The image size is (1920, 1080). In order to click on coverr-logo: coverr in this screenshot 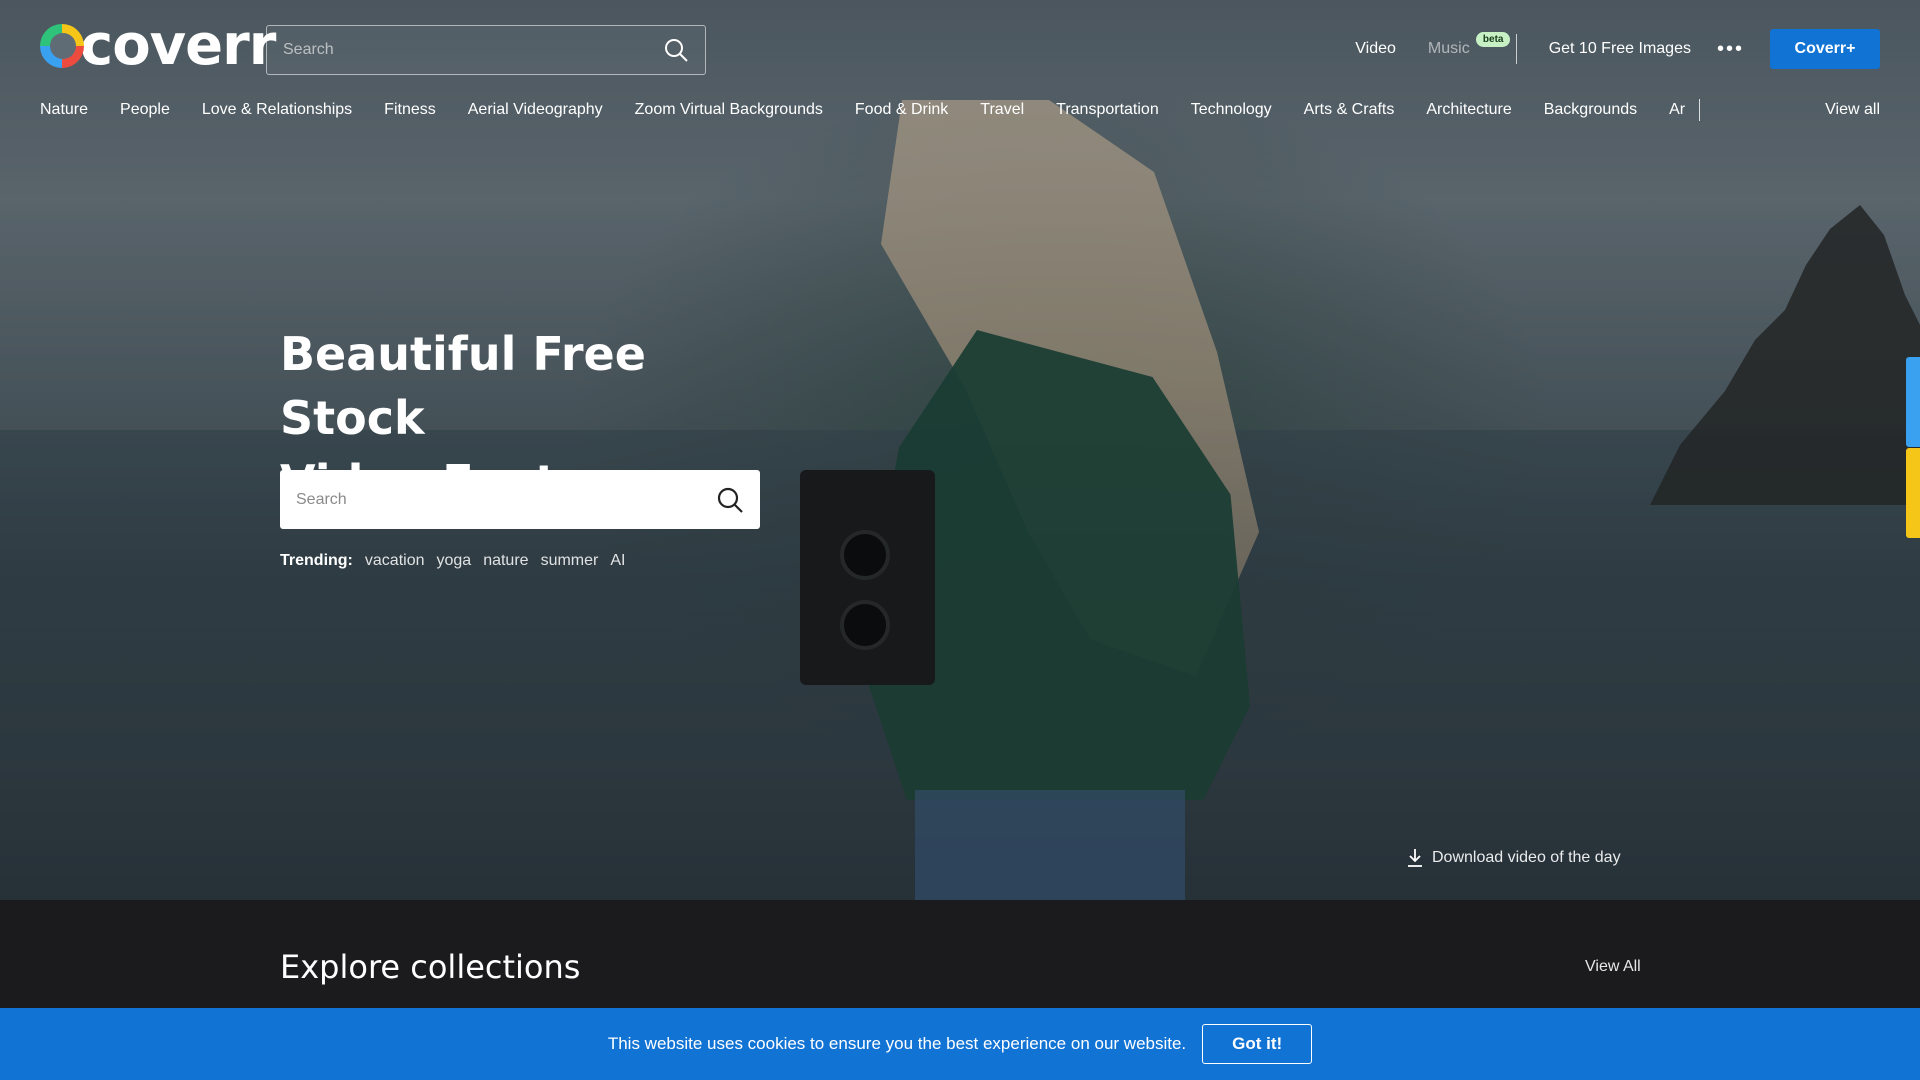, I will do `click(158, 45)`.